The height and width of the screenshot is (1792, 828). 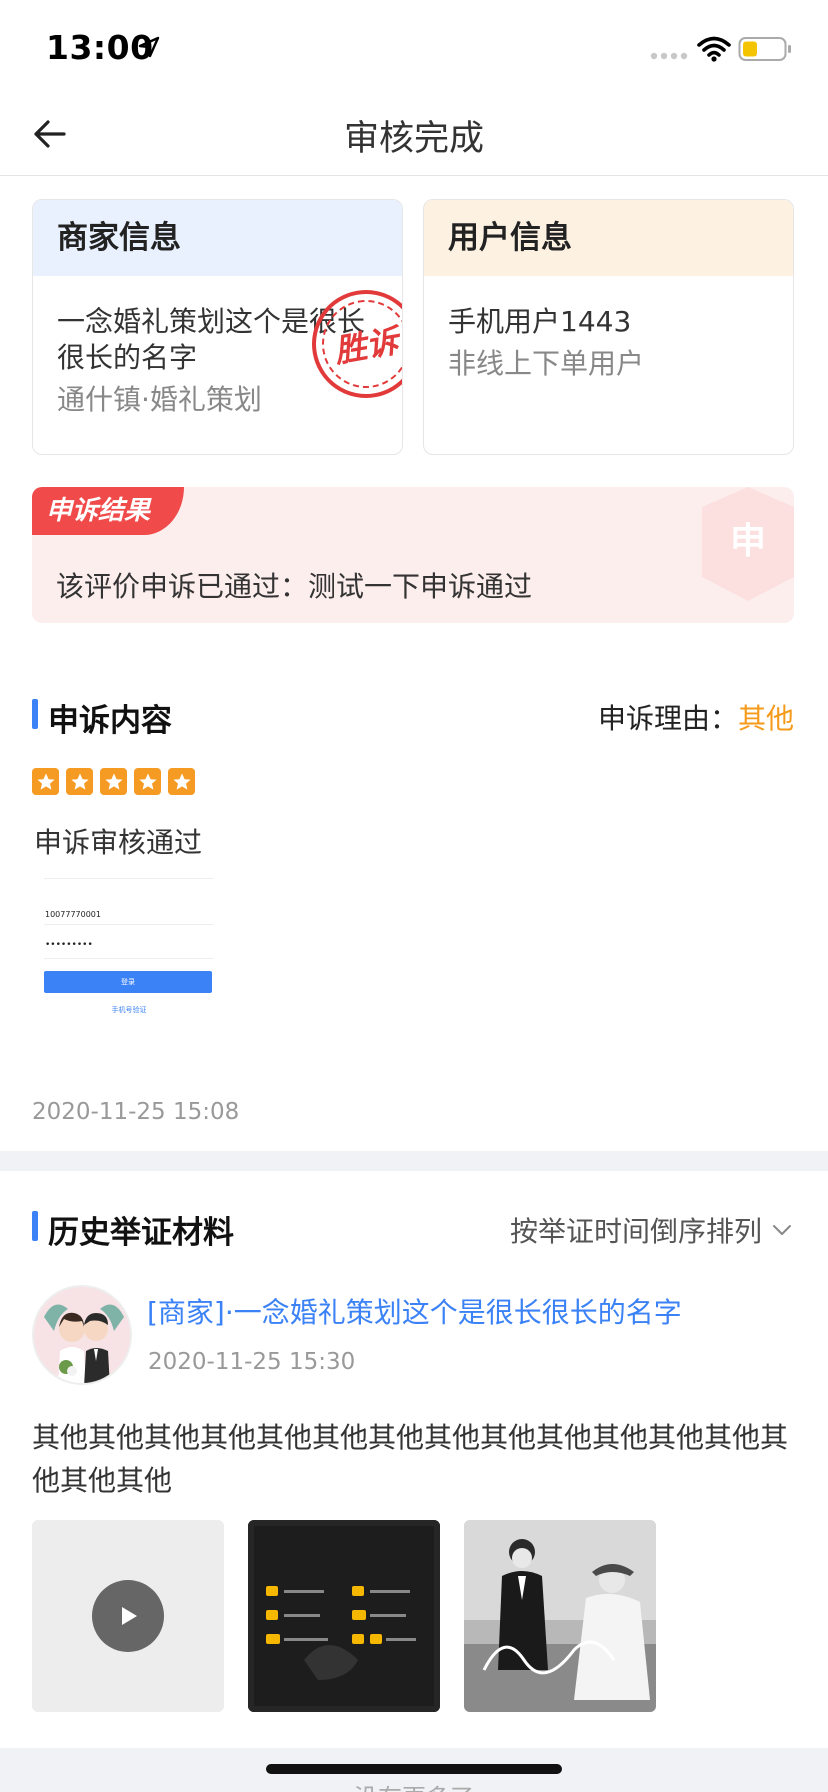 What do you see at coordinates (669, 56) in the screenshot?
I see `signal-icon` at bounding box center [669, 56].